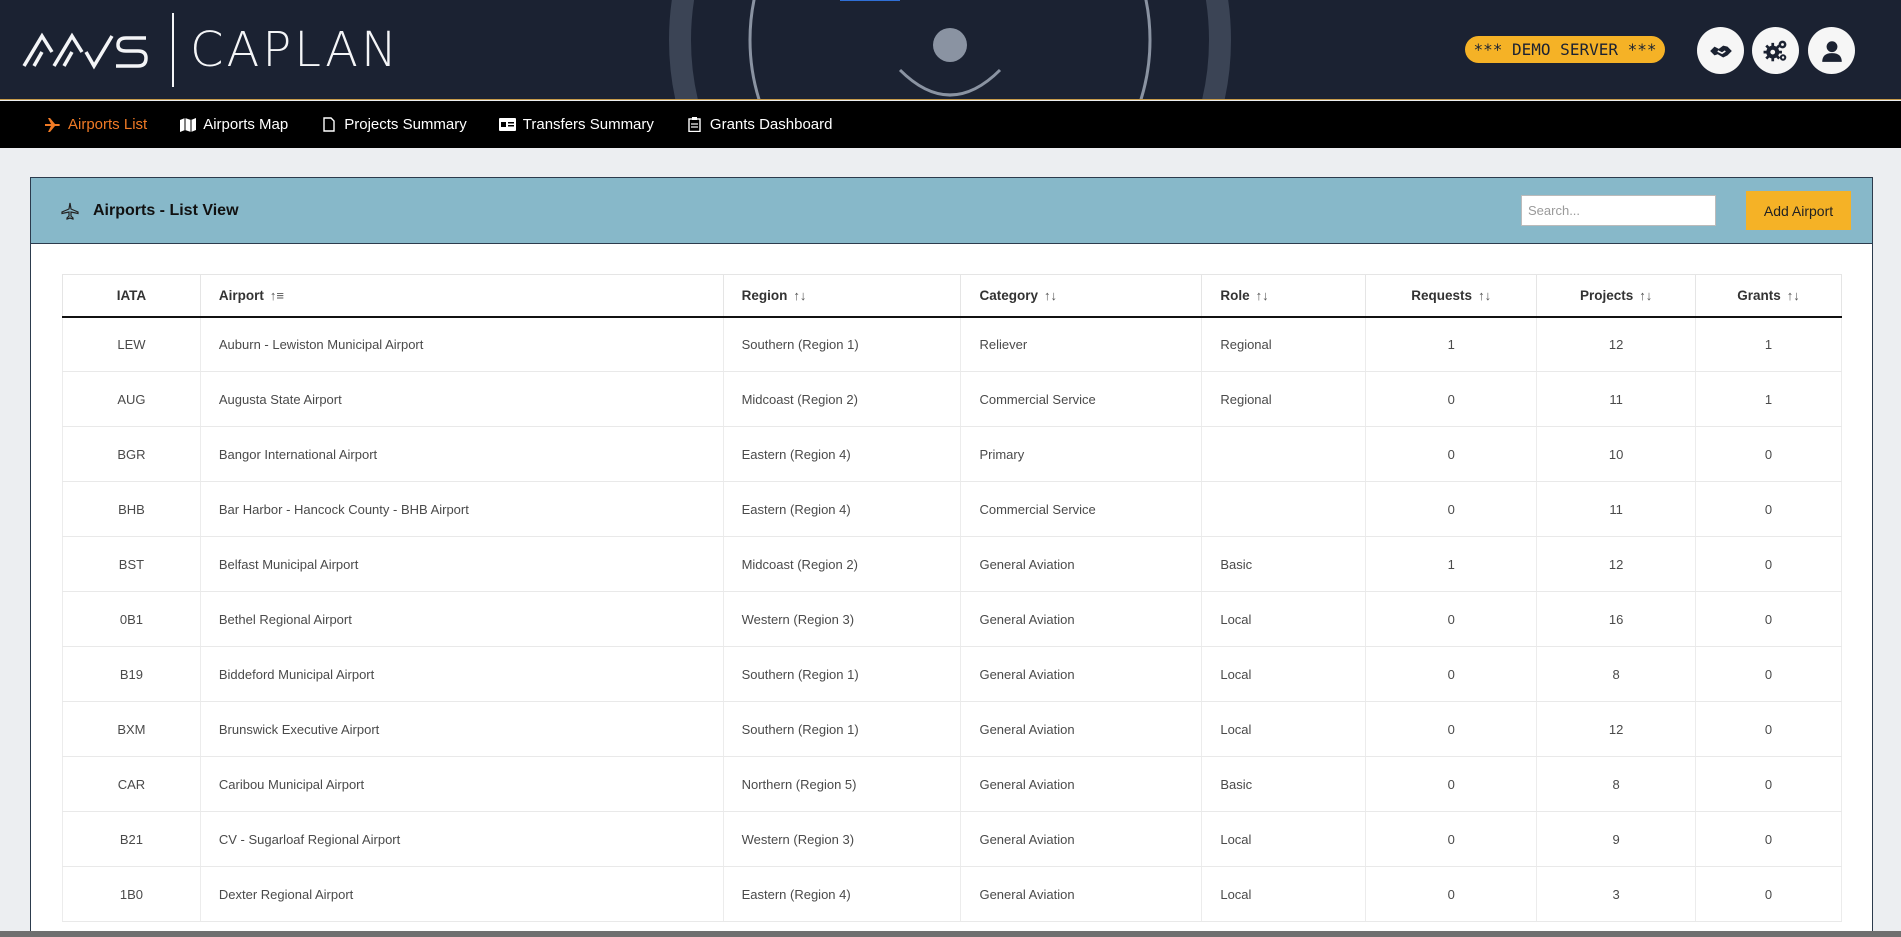 The image size is (1901, 937). I want to click on panel-title: Airports - List View, so click(166, 210).